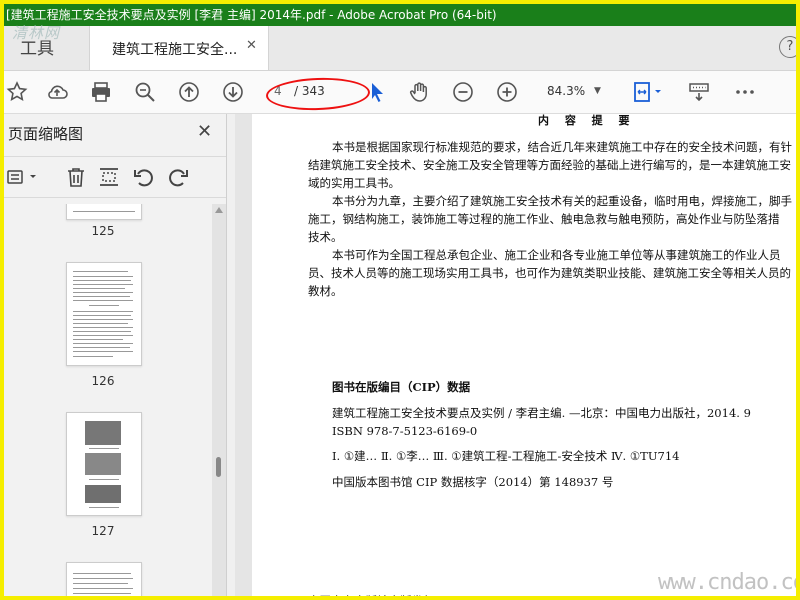 The image size is (800, 600). What do you see at coordinates (405, 431) in the screenshot?
I see `cip-line: ISBN 978-7-5123-6169-0` at bounding box center [405, 431].